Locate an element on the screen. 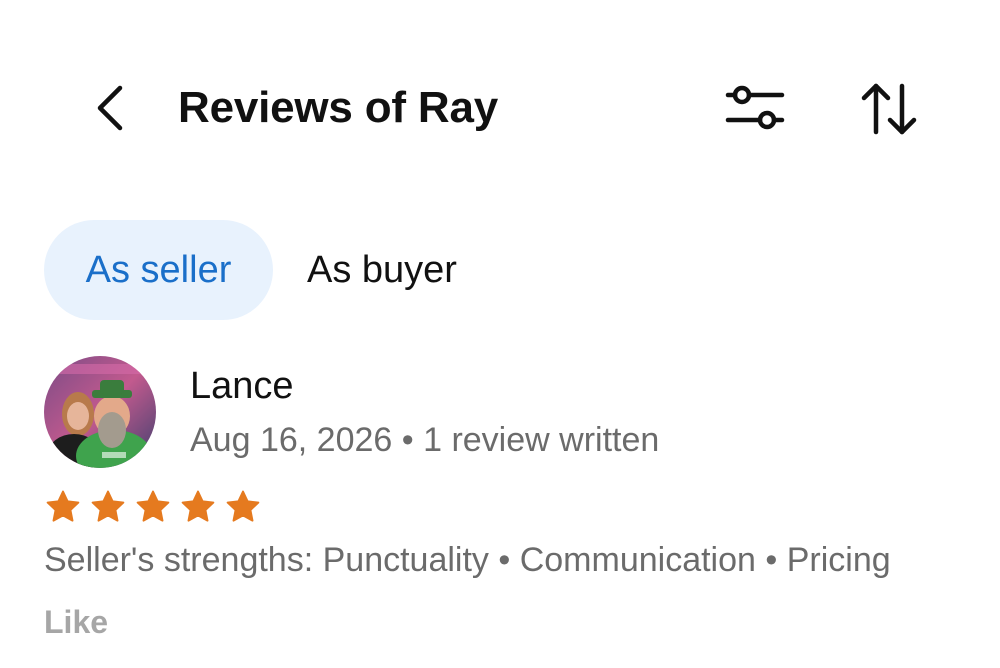 This screenshot has width=1000, height=668. tab-as-seller: As seller is located at coordinates (158, 270).